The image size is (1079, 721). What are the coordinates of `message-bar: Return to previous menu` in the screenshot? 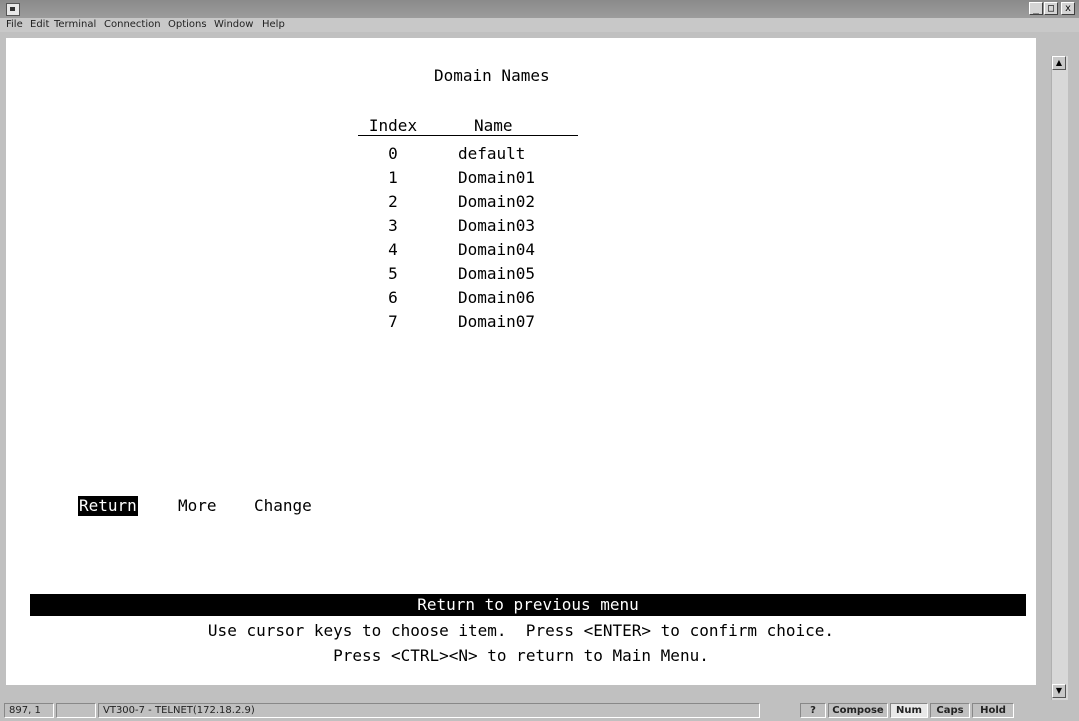 It's located at (528, 605).